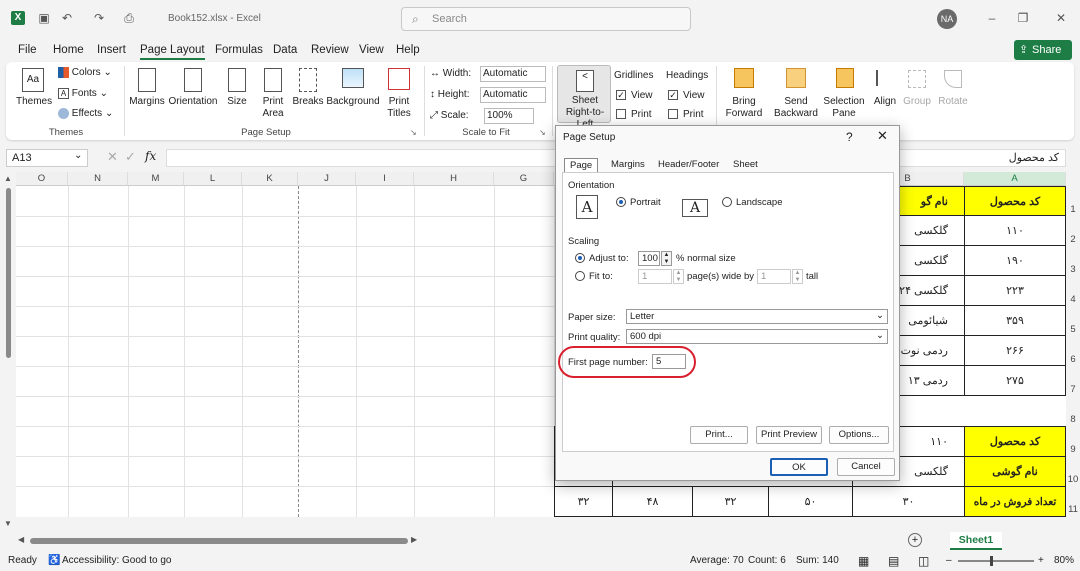  I want to click on row-header-6: 6, so click(1073, 359).